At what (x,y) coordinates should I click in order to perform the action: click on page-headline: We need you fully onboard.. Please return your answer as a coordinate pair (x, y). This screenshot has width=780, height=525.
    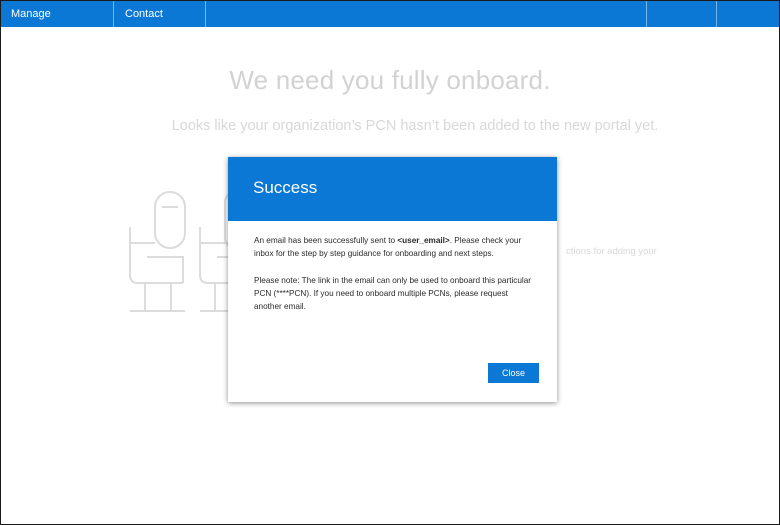
    Looking at the image, I should click on (390, 80).